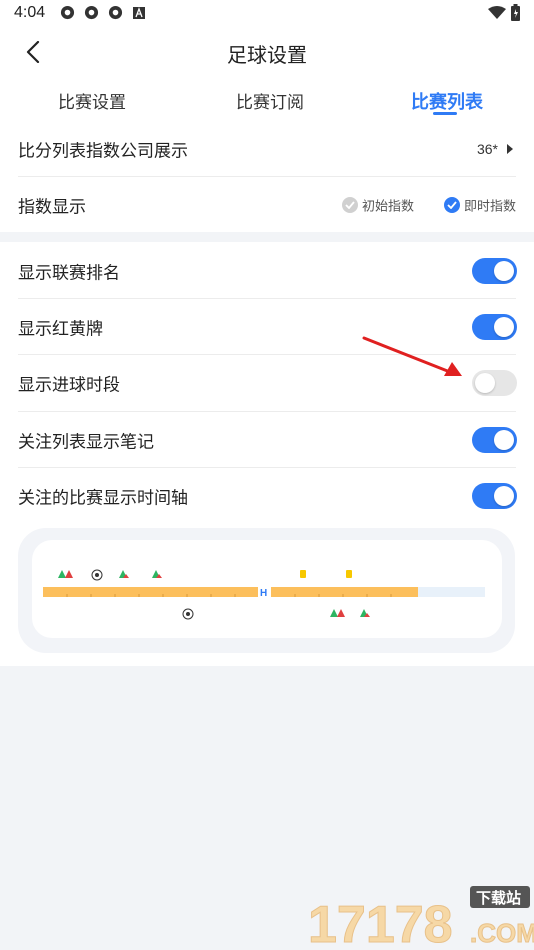 The width and height of the screenshot is (534, 950). What do you see at coordinates (445, 113) in the screenshot?
I see `tab-indicator` at bounding box center [445, 113].